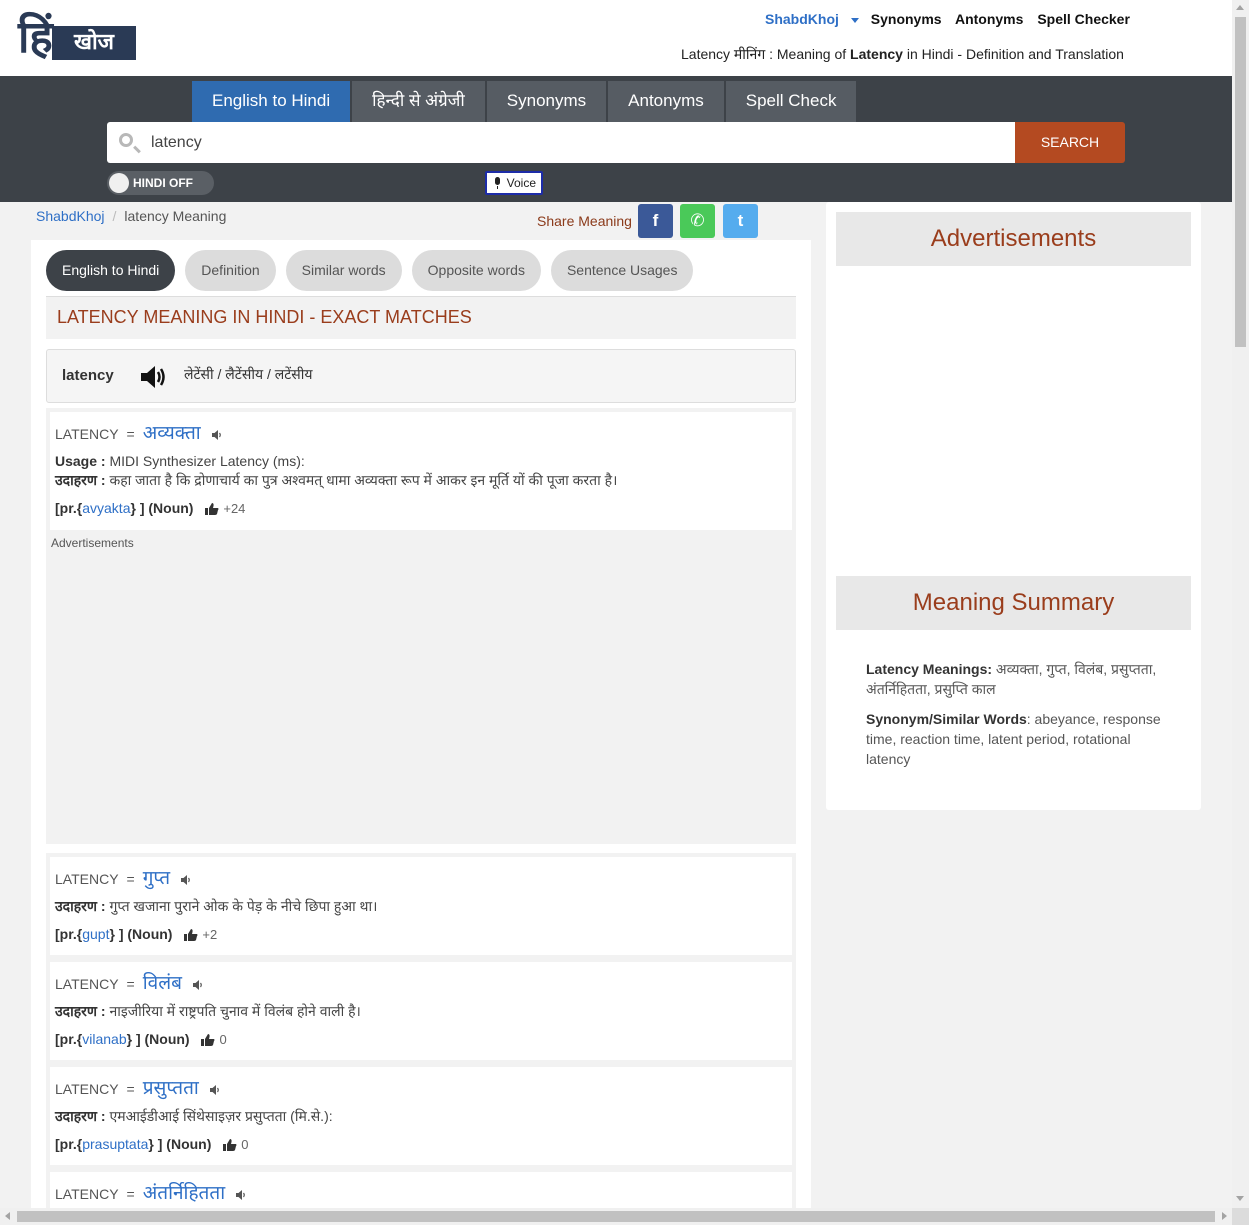 This screenshot has width=1249, height=1225. Describe the element at coordinates (95, 934) in the screenshot. I see `transliteration-link: gupt` at that location.